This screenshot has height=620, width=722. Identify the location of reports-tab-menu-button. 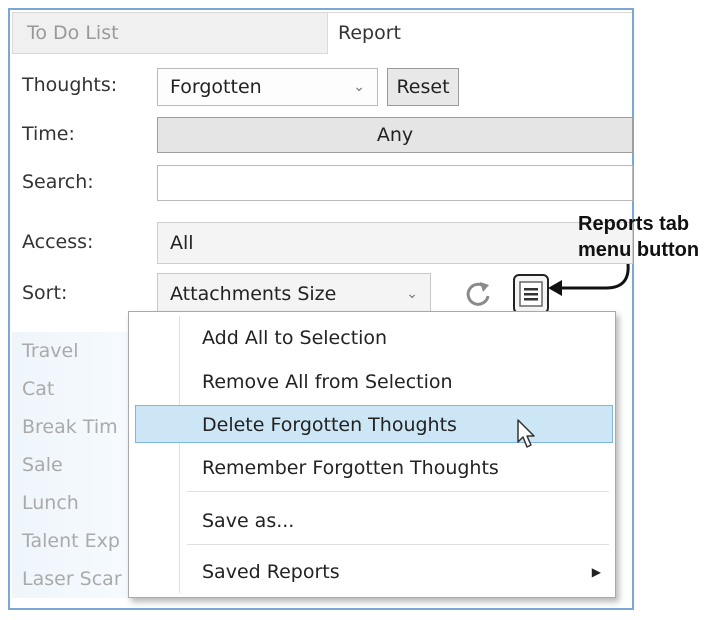
(531, 294).